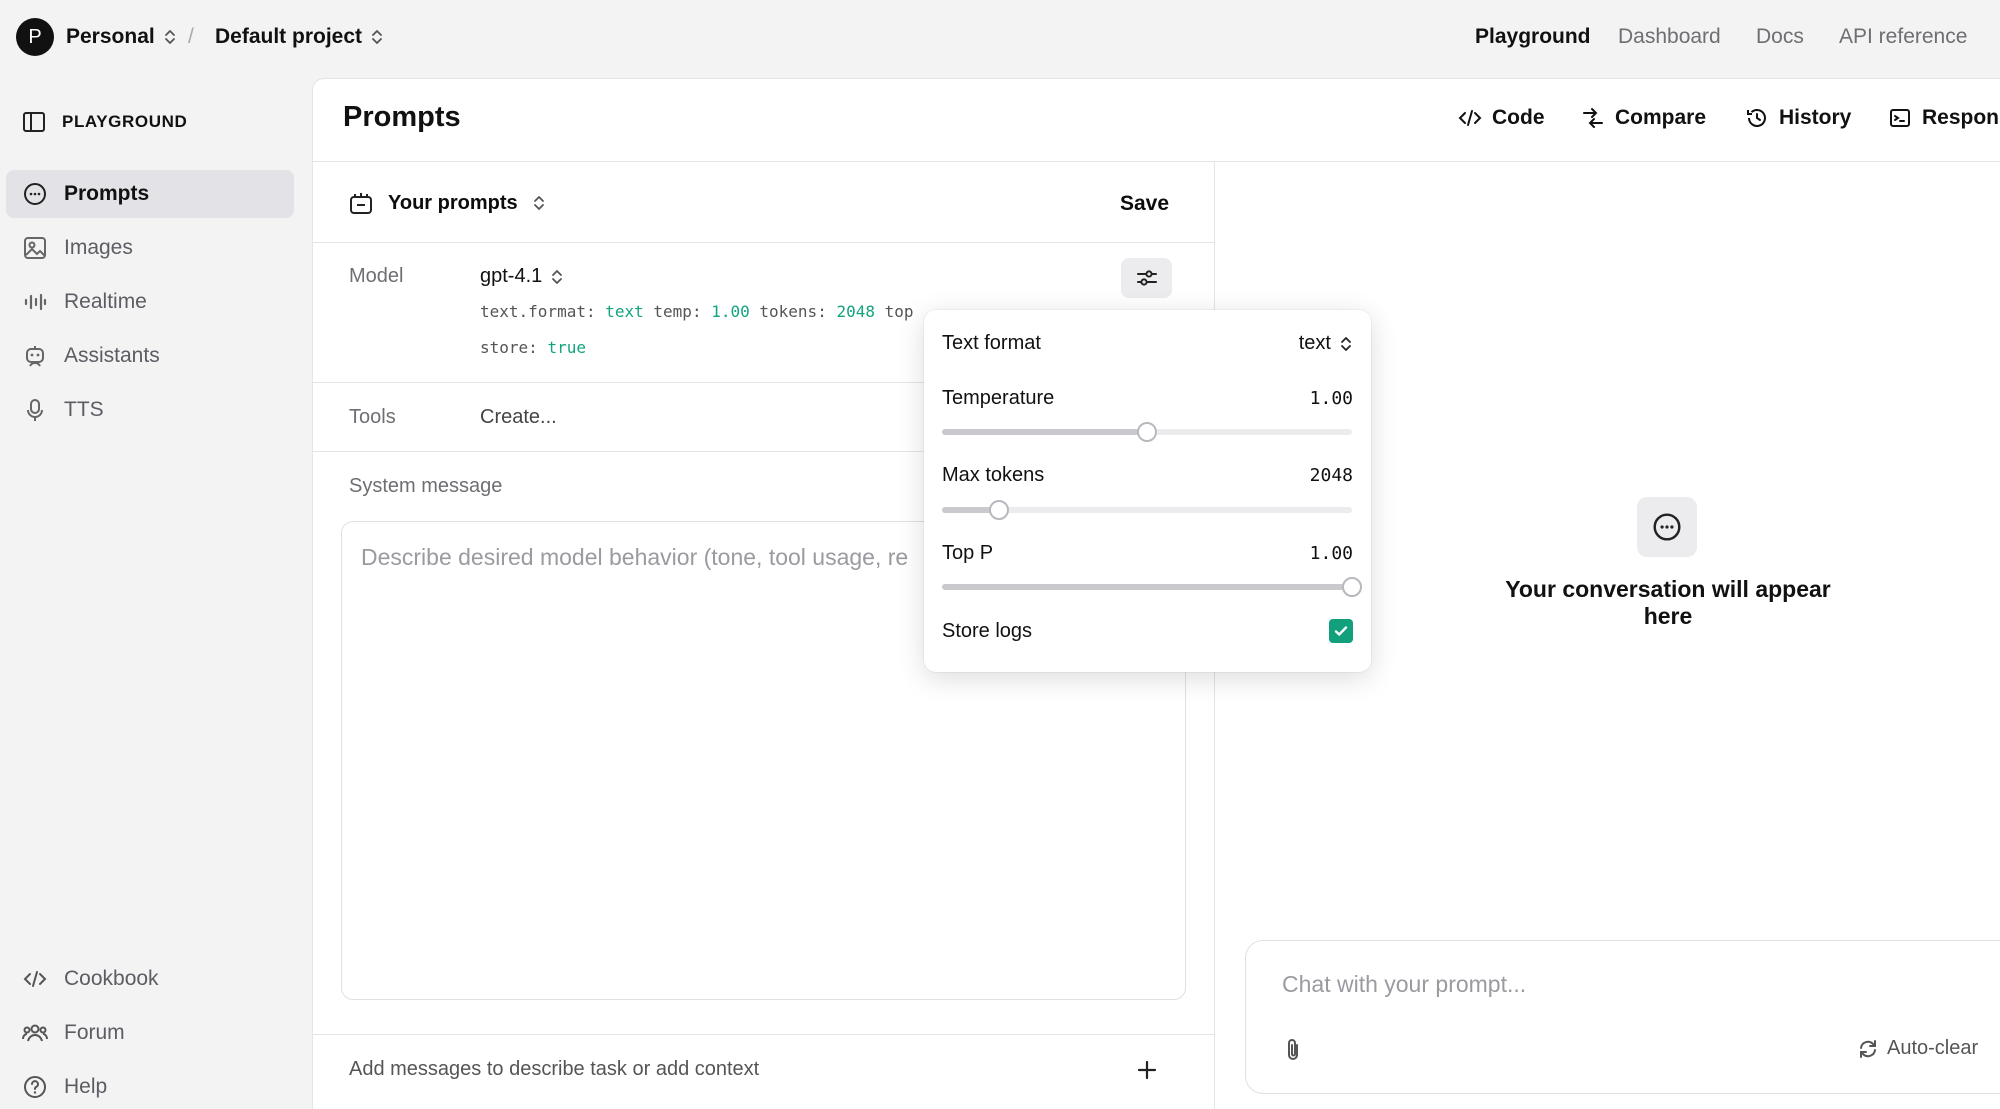 The image size is (2000, 1109). What do you see at coordinates (1331, 398) in the screenshot?
I see `temperature-value: 1.00` at bounding box center [1331, 398].